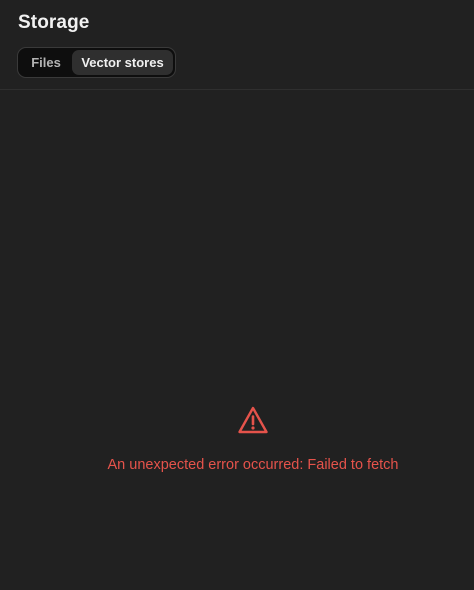  Describe the element at coordinates (46, 62) in the screenshot. I see `tab-files: Files` at that location.